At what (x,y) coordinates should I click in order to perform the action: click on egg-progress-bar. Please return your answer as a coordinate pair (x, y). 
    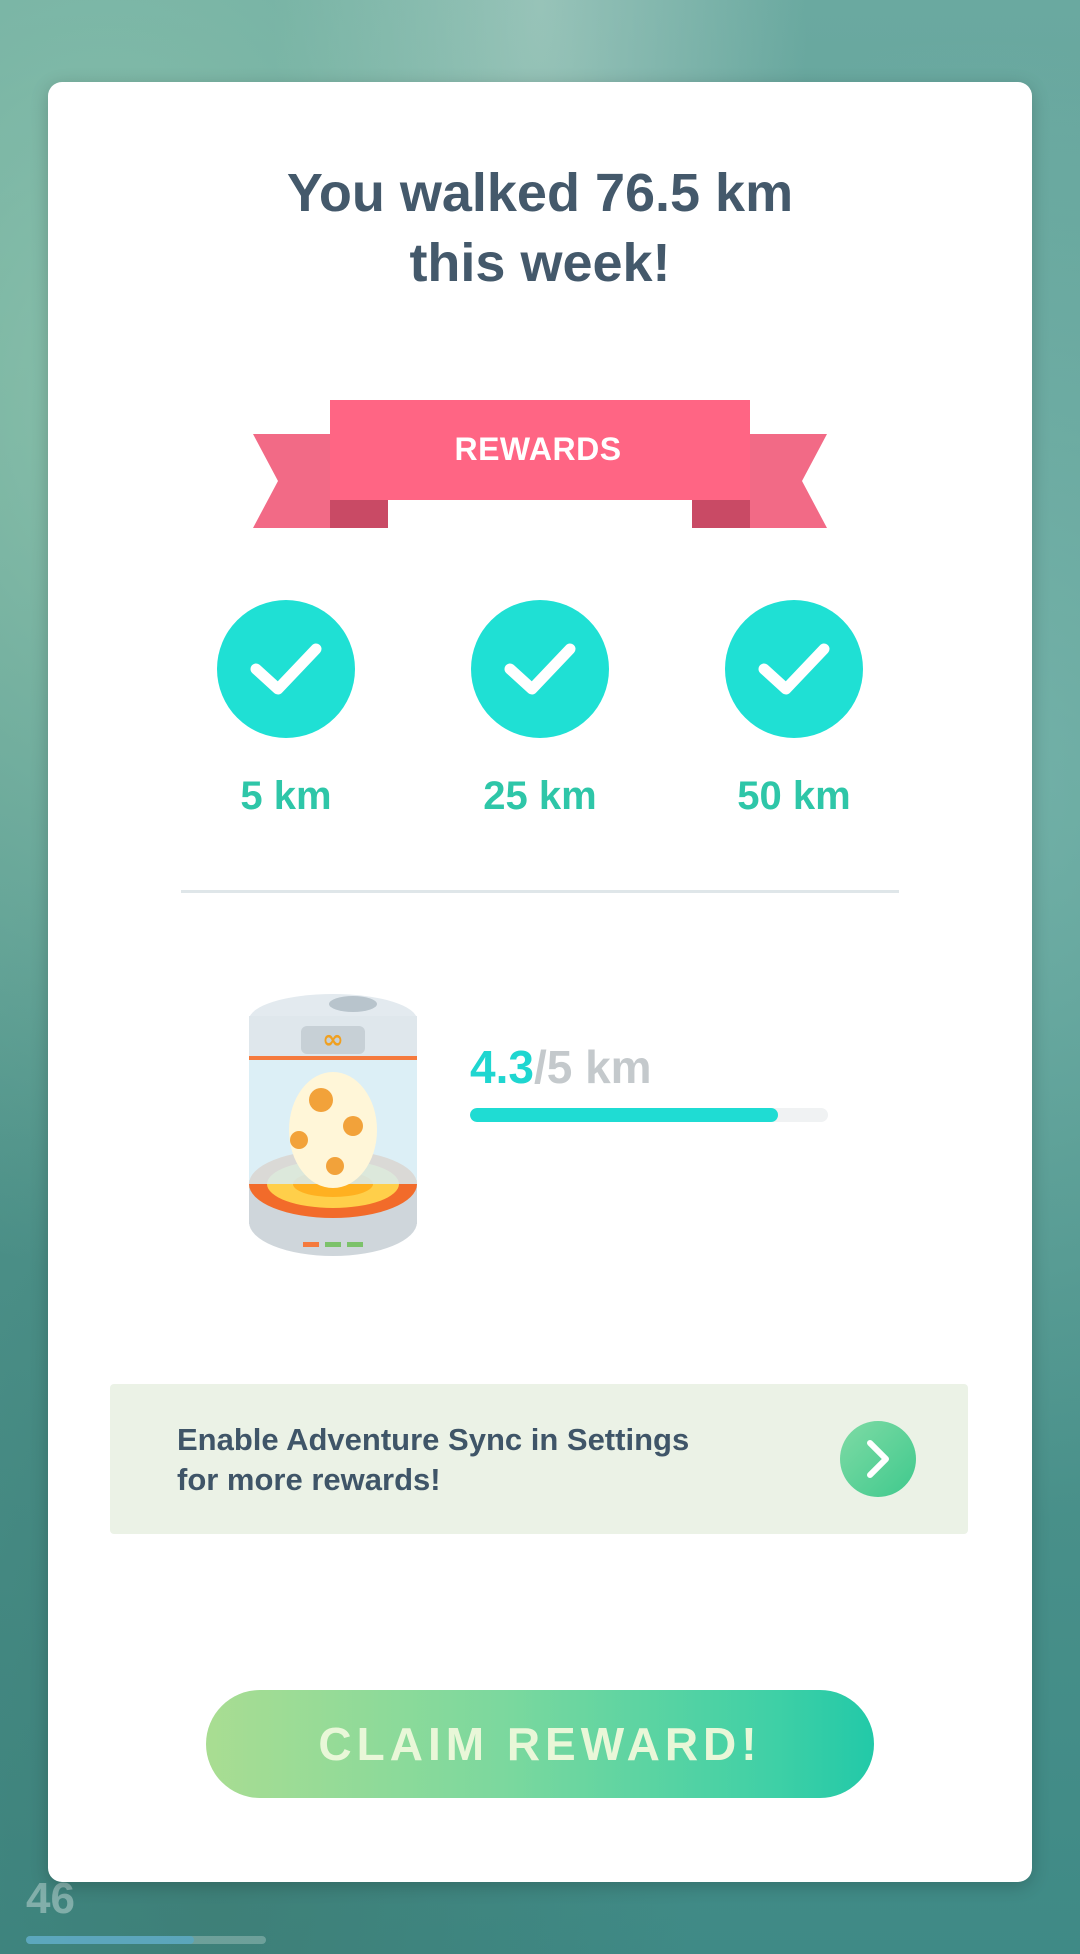
    Looking at the image, I should click on (649, 1115).